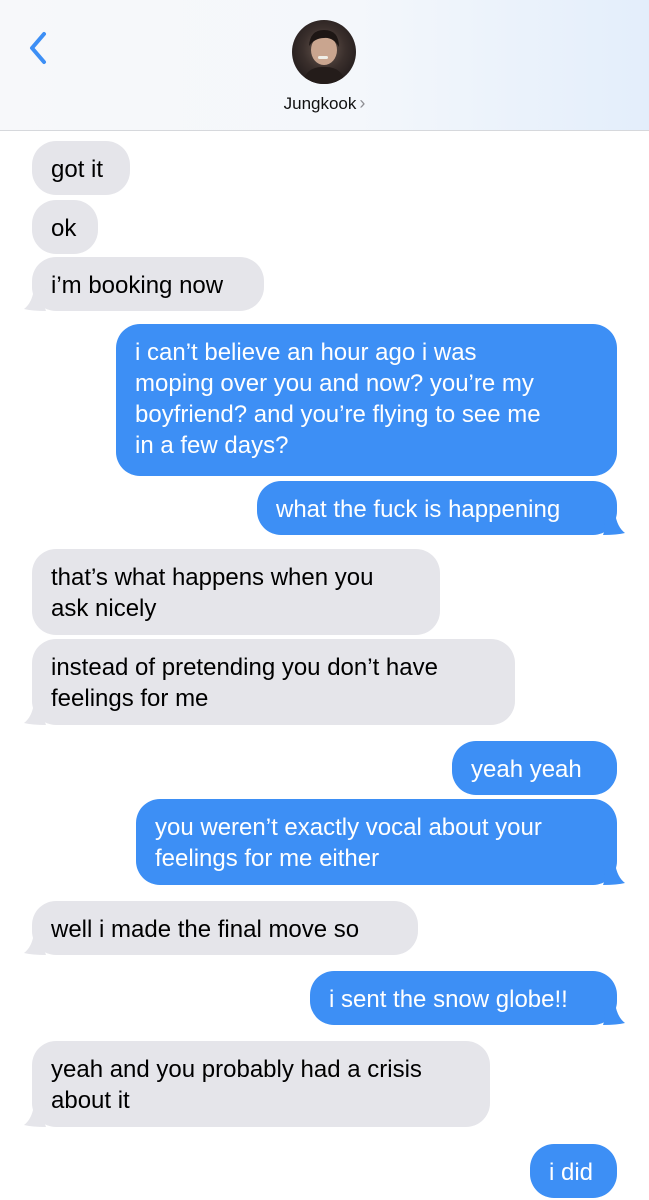 Image resolution: width=649 pixels, height=1200 pixels. I want to click on message-line: ok, so click(64, 228).